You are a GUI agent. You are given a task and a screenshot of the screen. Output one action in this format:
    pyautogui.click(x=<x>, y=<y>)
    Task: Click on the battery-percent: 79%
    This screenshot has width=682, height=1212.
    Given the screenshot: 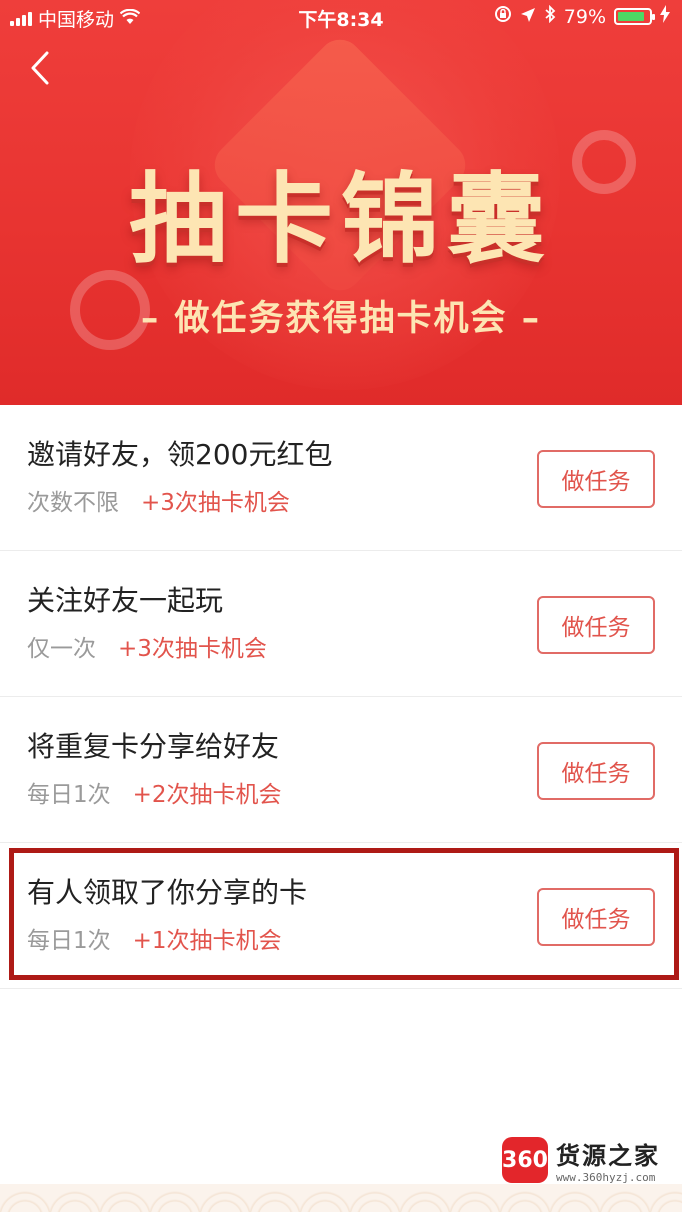 What is the action you would take?
    pyautogui.click(x=584, y=16)
    